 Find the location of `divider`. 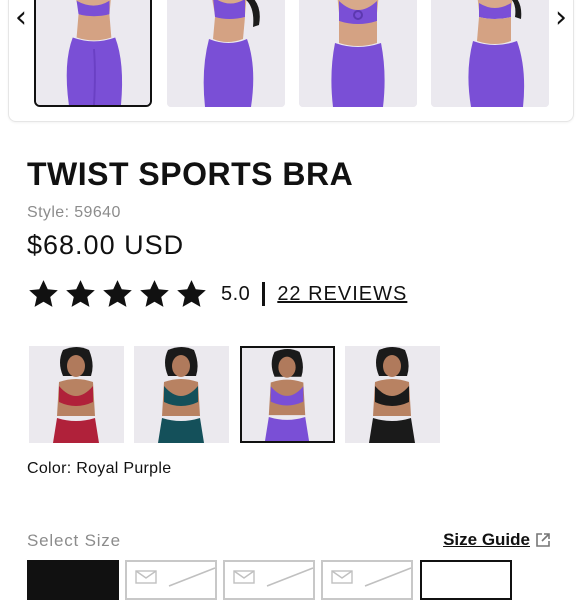

divider is located at coordinates (264, 294).